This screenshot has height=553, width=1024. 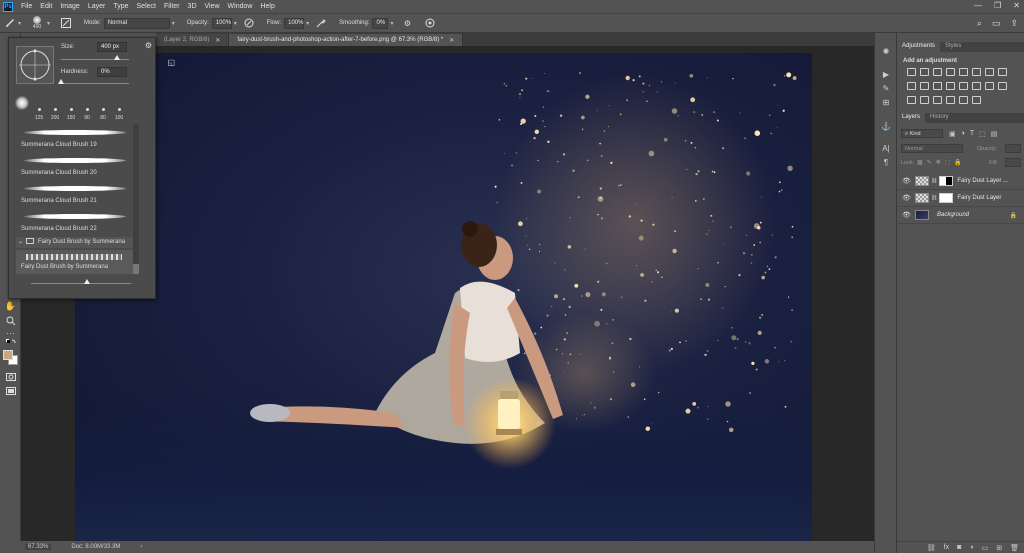 What do you see at coordinates (192, 6) in the screenshot?
I see `menu-3d: 3D` at bounding box center [192, 6].